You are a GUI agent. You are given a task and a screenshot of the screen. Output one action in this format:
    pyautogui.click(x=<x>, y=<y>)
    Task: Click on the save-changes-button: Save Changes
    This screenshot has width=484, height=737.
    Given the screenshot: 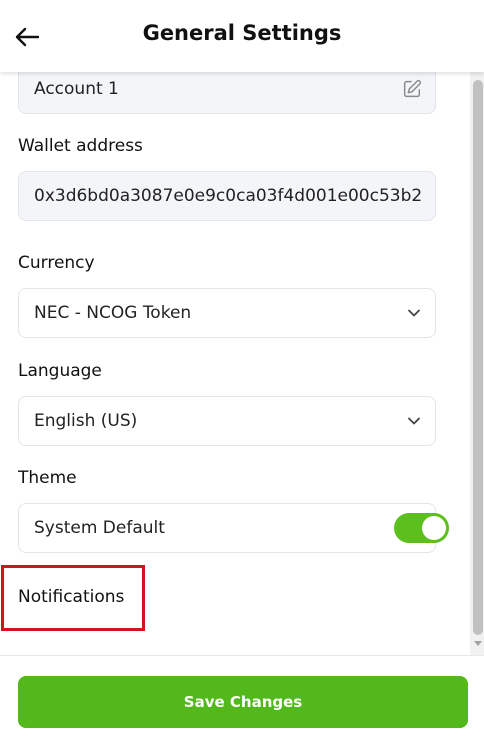 What is the action you would take?
    pyautogui.click(x=243, y=702)
    